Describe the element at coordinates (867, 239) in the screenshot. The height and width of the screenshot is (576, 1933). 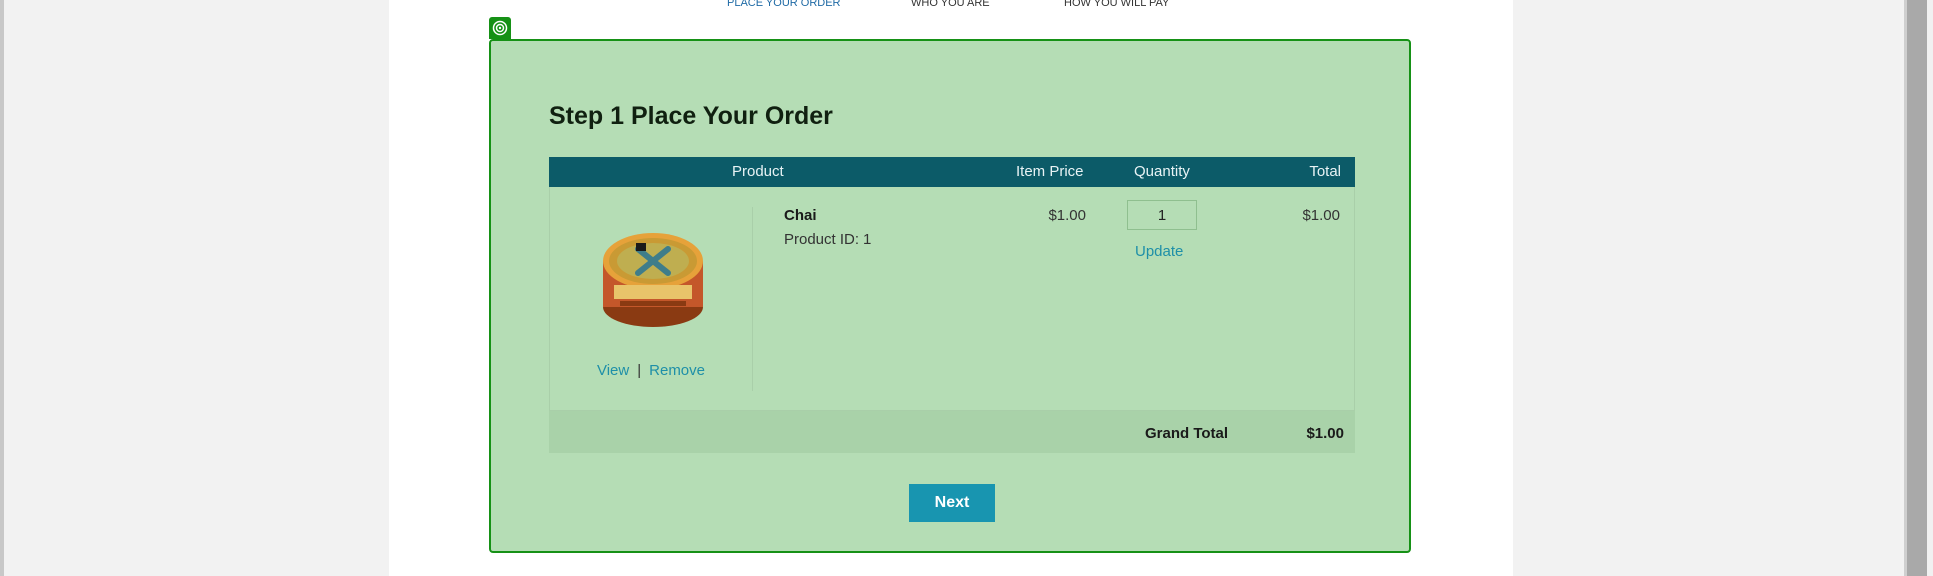
I see `product-id-value: 1` at that location.